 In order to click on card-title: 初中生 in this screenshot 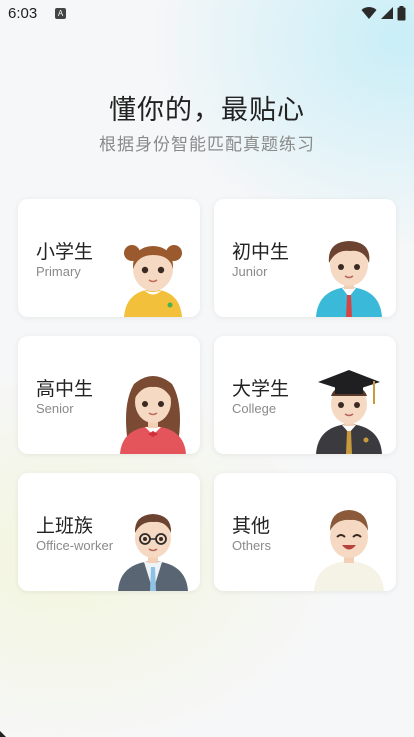, I will do `click(261, 252)`.